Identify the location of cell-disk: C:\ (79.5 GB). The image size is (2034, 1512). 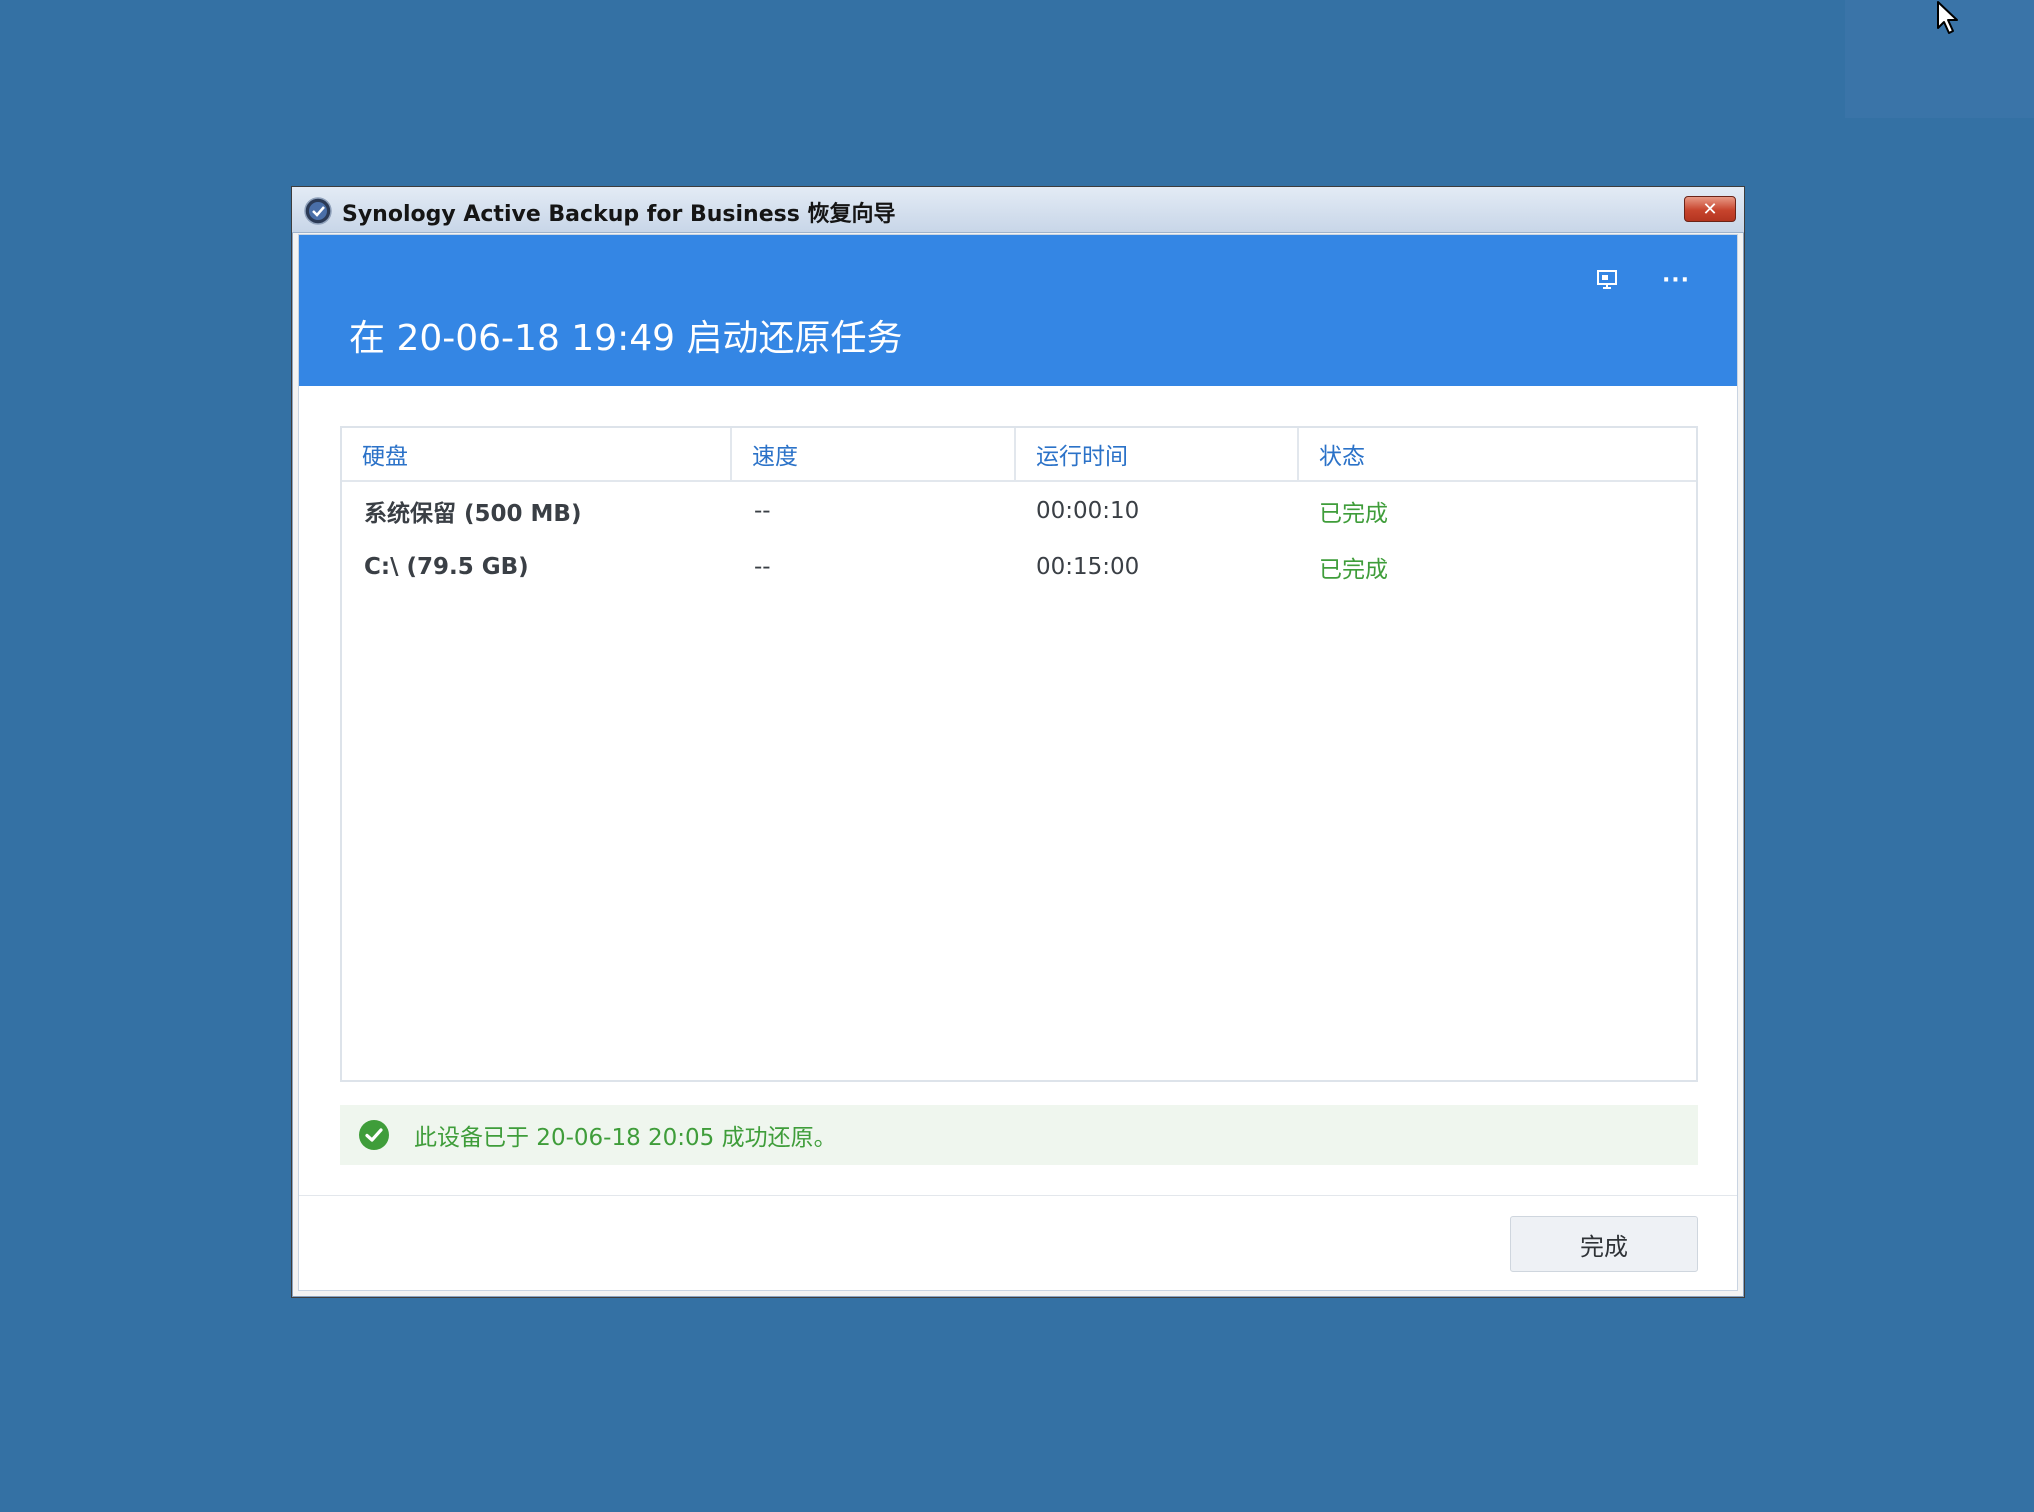
(446, 567).